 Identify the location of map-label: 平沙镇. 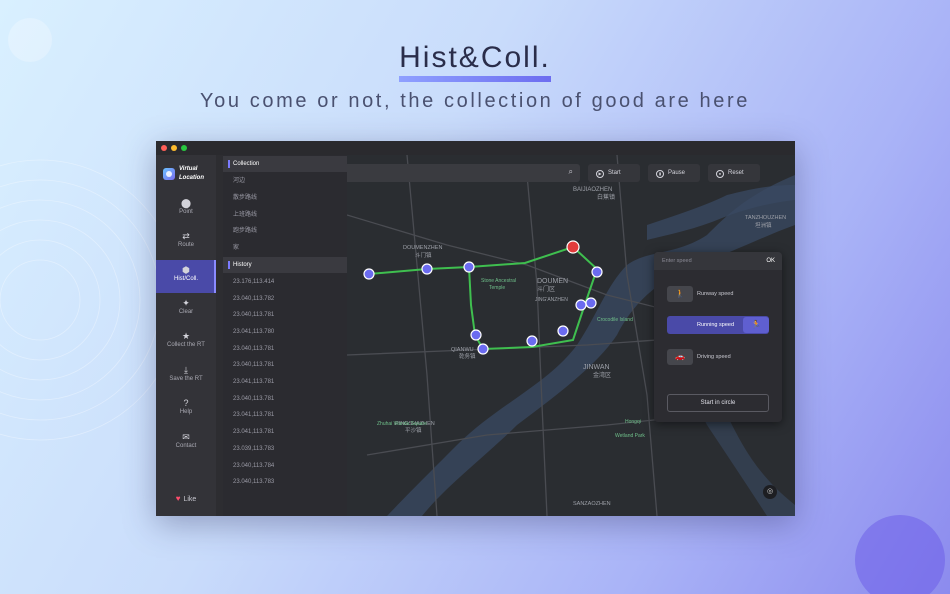
(413, 430).